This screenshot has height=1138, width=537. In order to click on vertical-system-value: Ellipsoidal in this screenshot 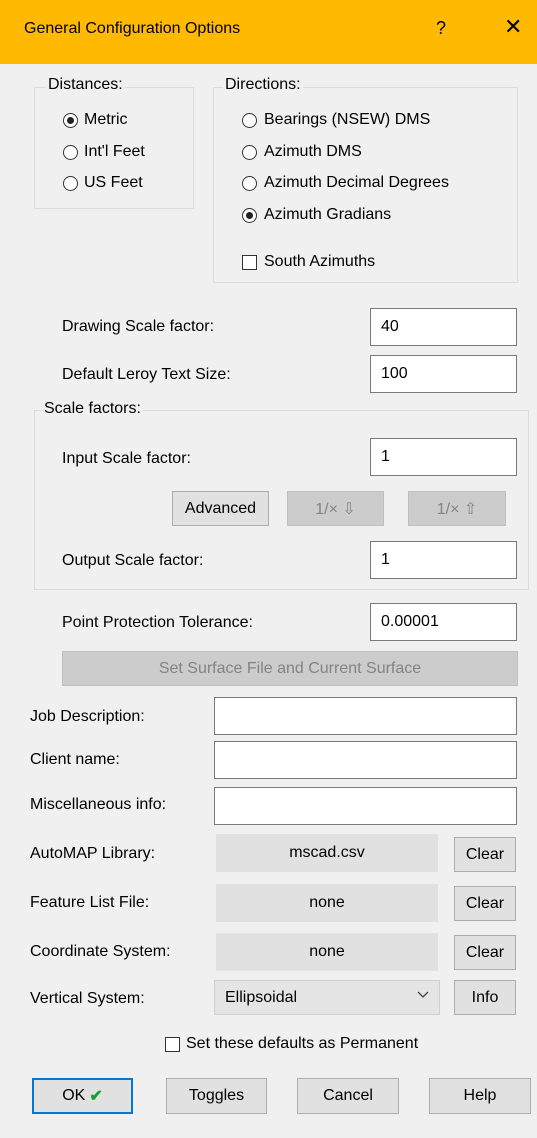, I will do `click(261, 997)`.